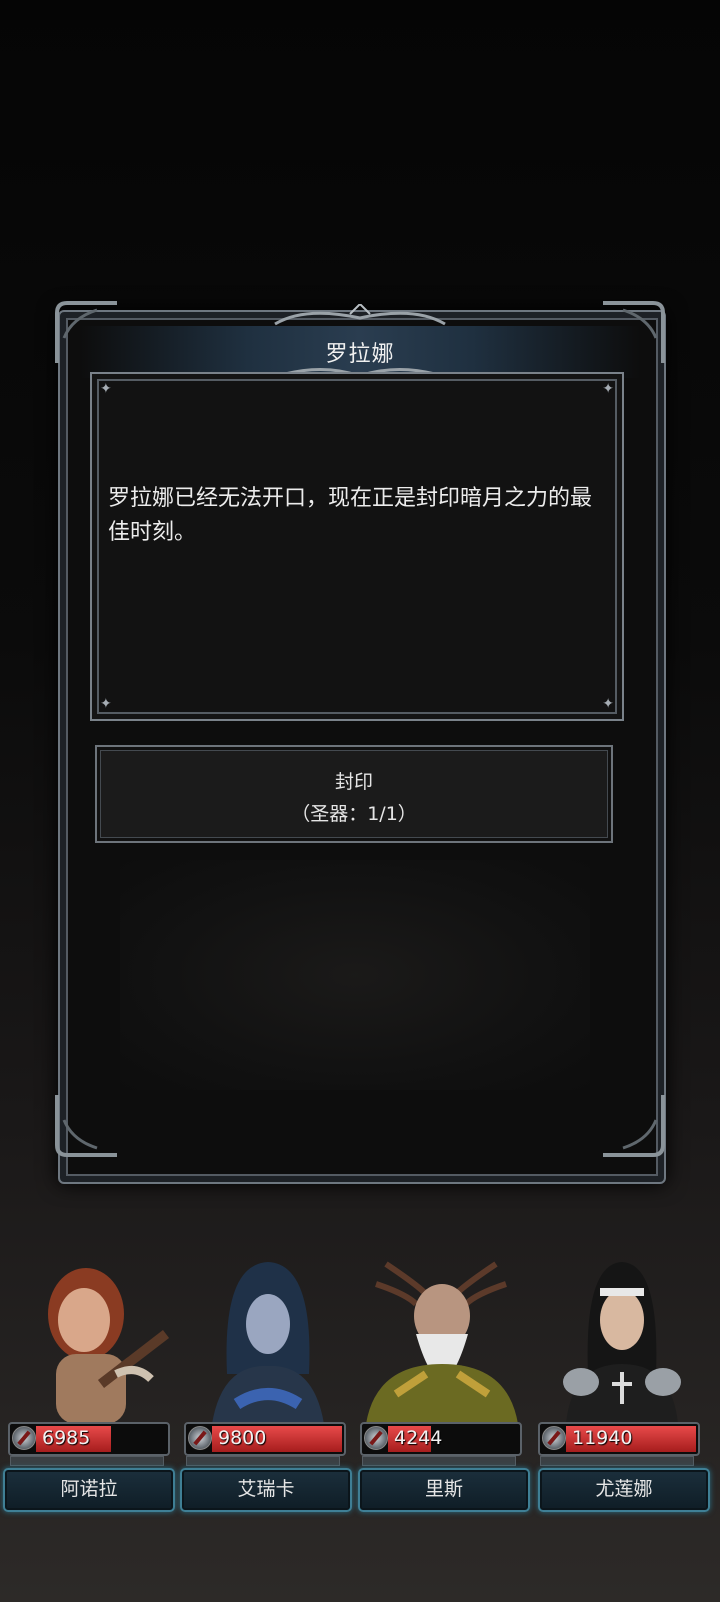 The image size is (720, 1602). Describe the element at coordinates (355, 975) in the screenshot. I see `panel-background-texture` at that location.